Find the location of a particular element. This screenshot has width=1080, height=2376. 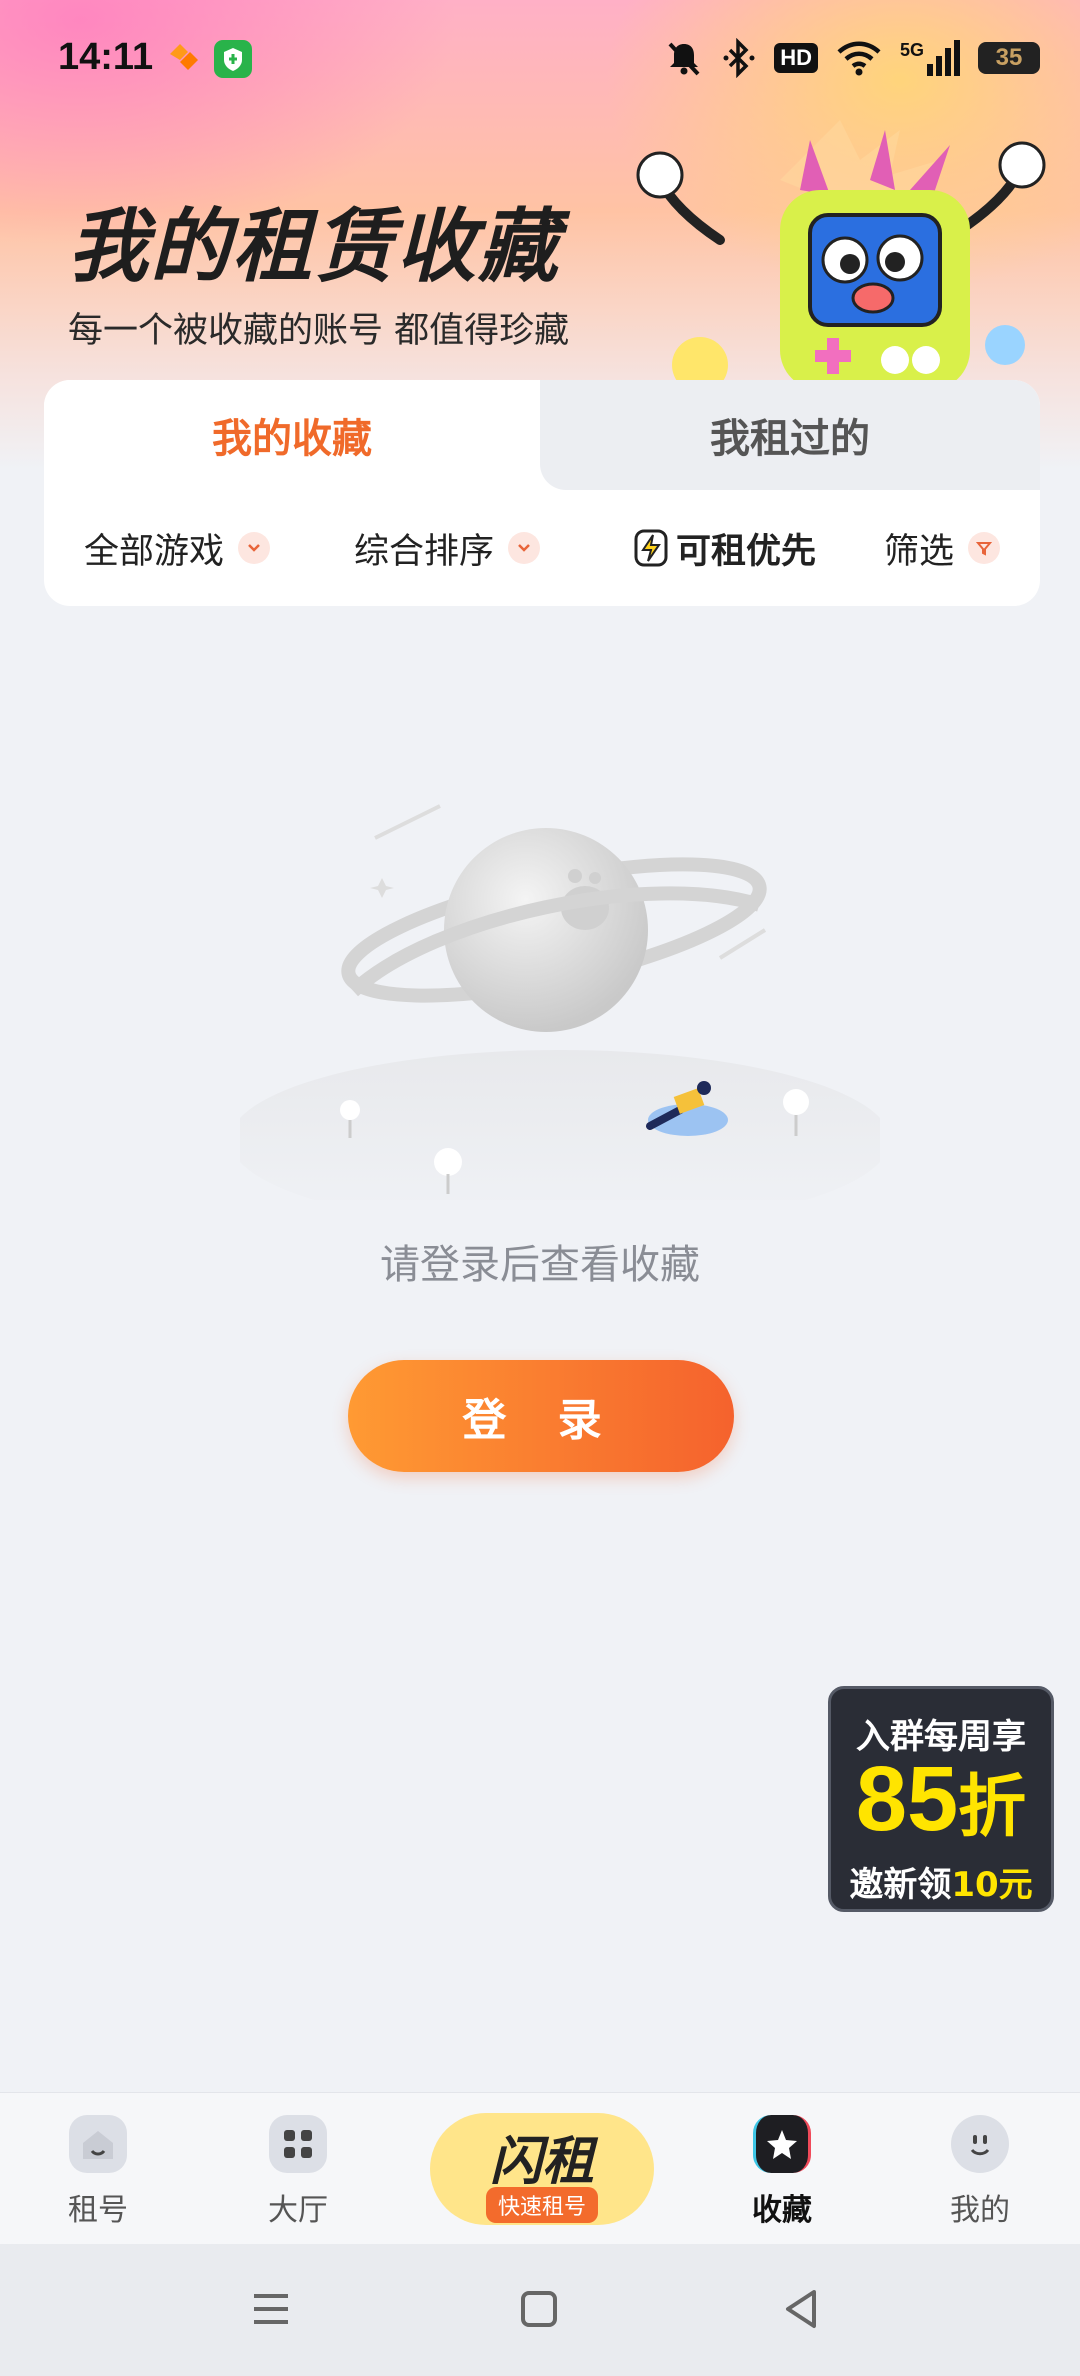

filter-rentable-first: 可租优先 is located at coordinates (725, 548).